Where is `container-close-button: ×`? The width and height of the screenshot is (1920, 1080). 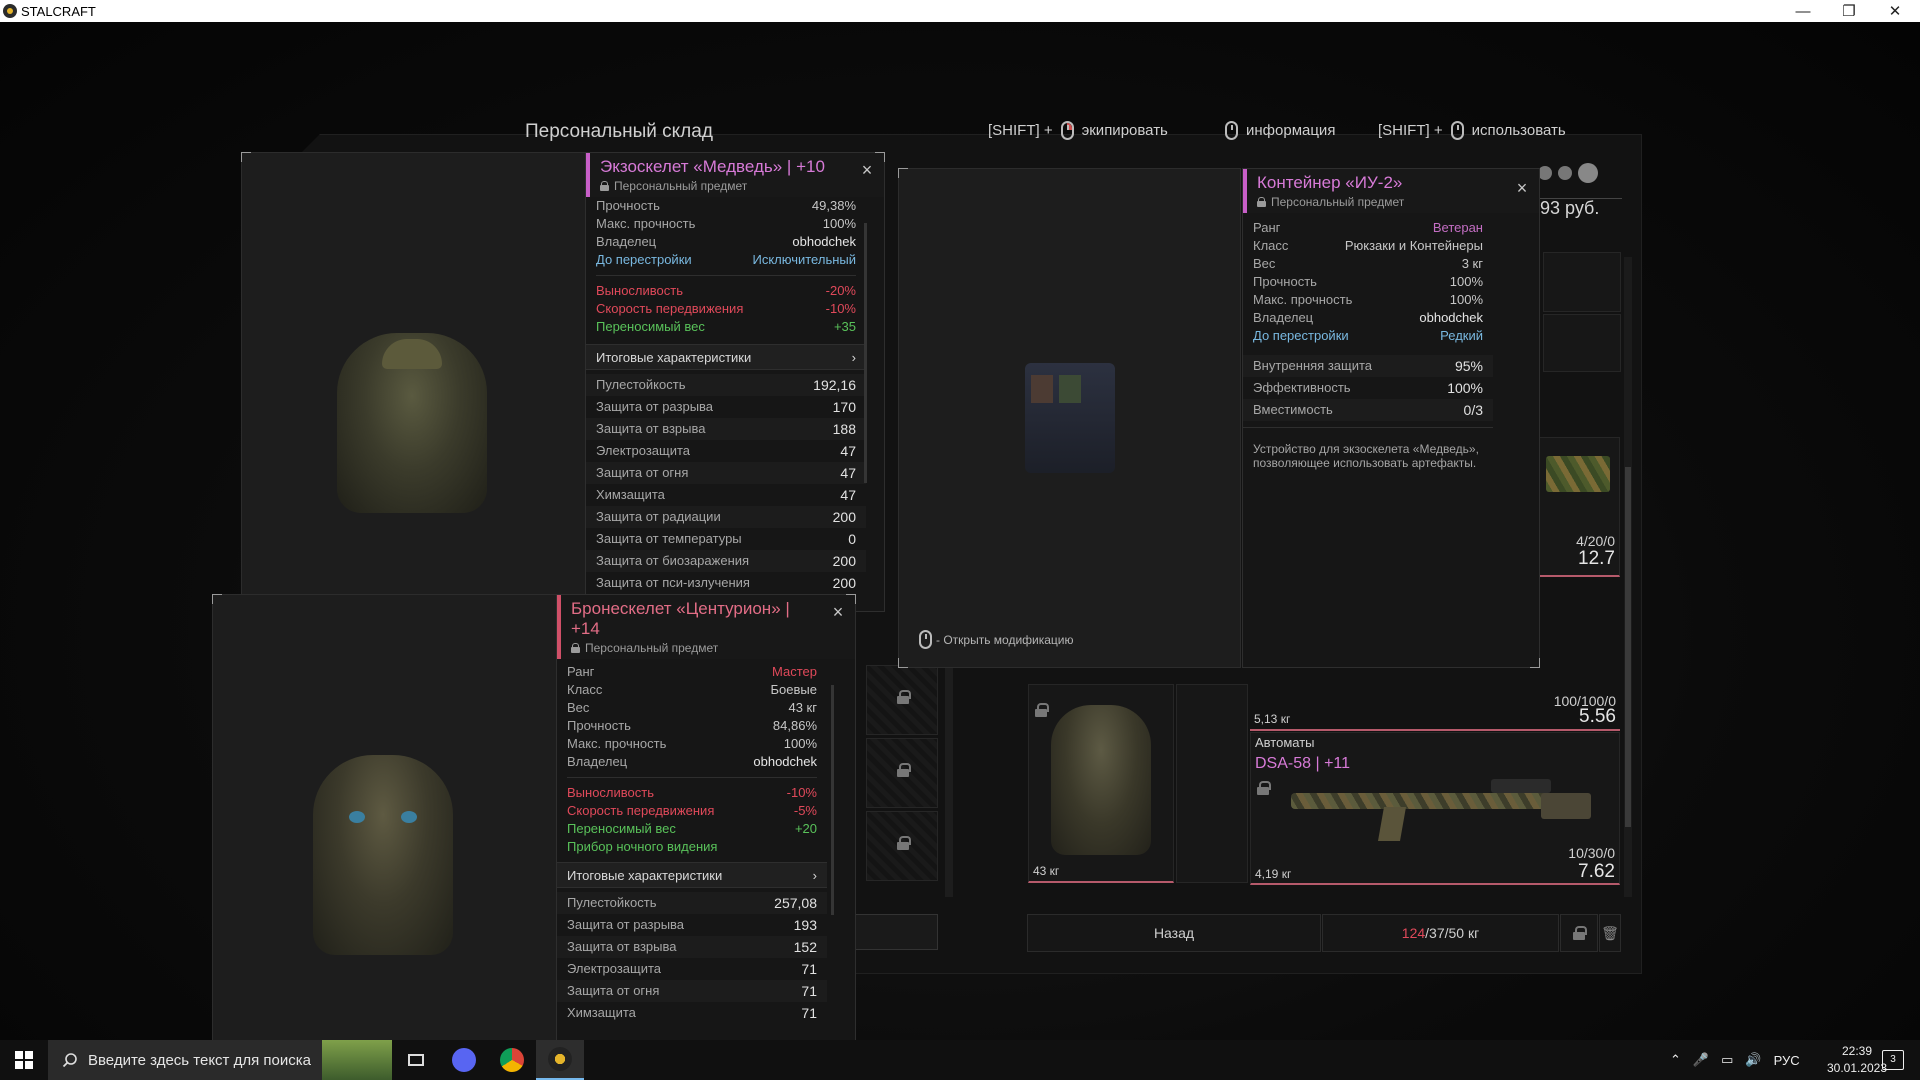 container-close-button: × is located at coordinates (1522, 188).